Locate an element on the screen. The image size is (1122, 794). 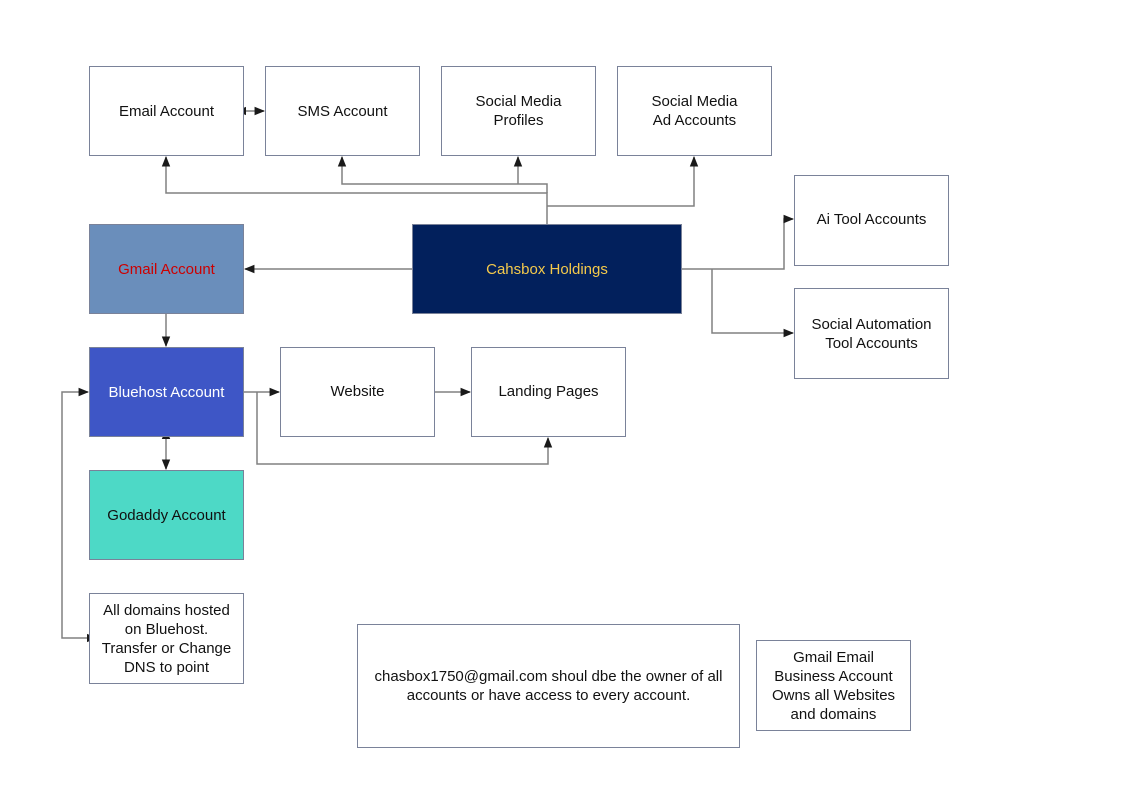
node-godaddy-account: Godaddy Account is located at coordinates (166, 515).